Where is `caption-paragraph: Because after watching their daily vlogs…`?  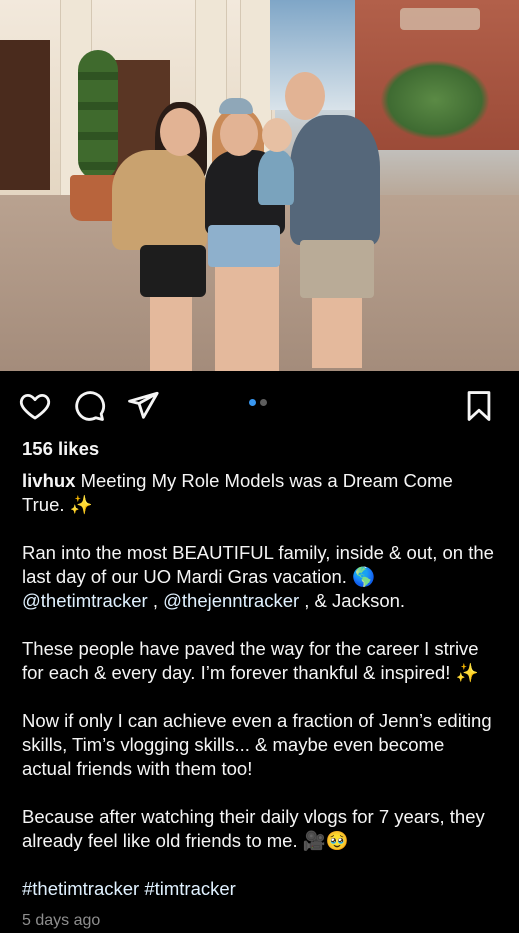 caption-paragraph: Because after watching their daily vlogs… is located at coordinates (253, 828).